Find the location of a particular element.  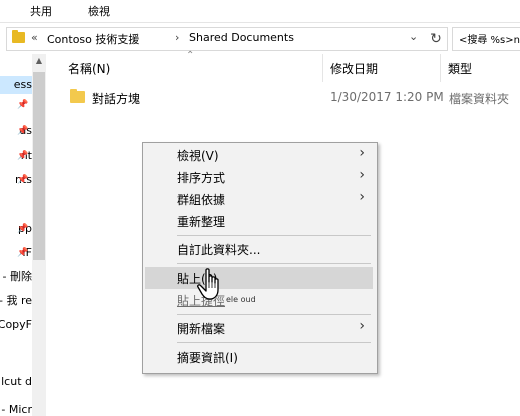

nav-item-copyf: CopyF is located at coordinates (16, 324).